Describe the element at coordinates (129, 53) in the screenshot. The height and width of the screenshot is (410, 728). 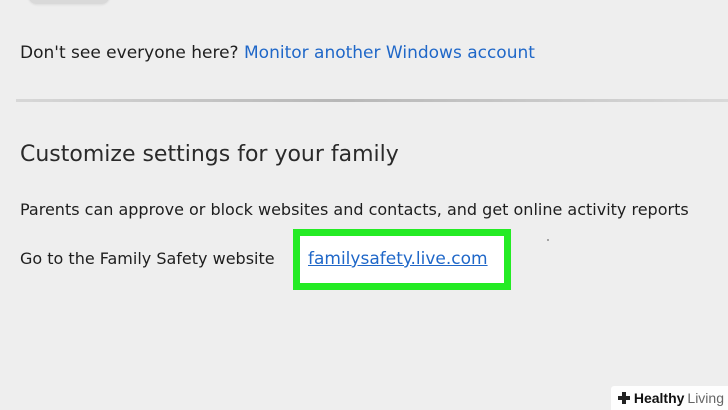
I see `monitor-account-prompt: Don't see everyone here?` at that location.